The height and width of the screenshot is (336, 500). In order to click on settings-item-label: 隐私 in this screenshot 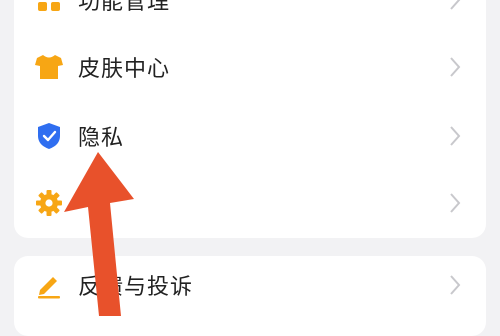, I will do `click(101, 138)`.